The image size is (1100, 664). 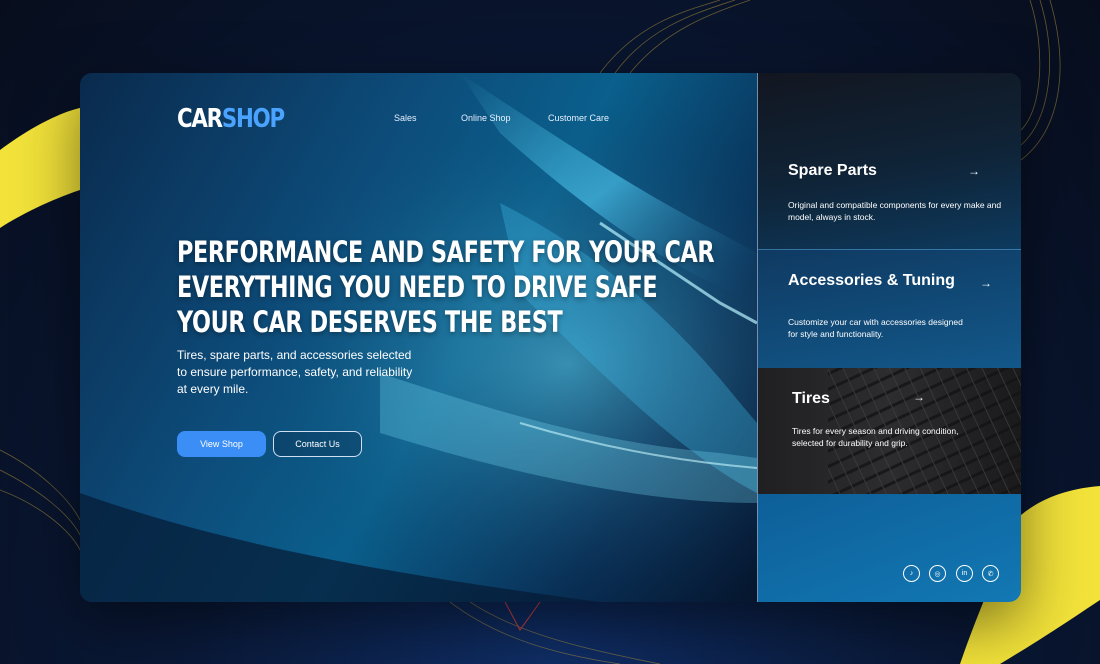 What do you see at coordinates (578, 118) in the screenshot?
I see `nav-customer-care: Customer Care` at bounding box center [578, 118].